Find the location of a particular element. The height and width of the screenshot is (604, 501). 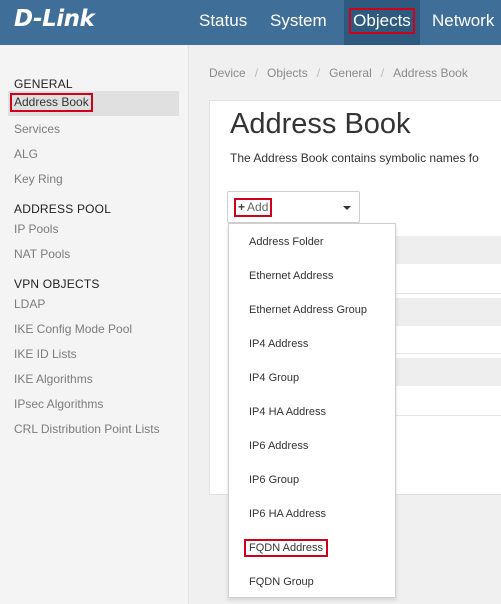

page-title: Address Book is located at coordinates (320, 124).